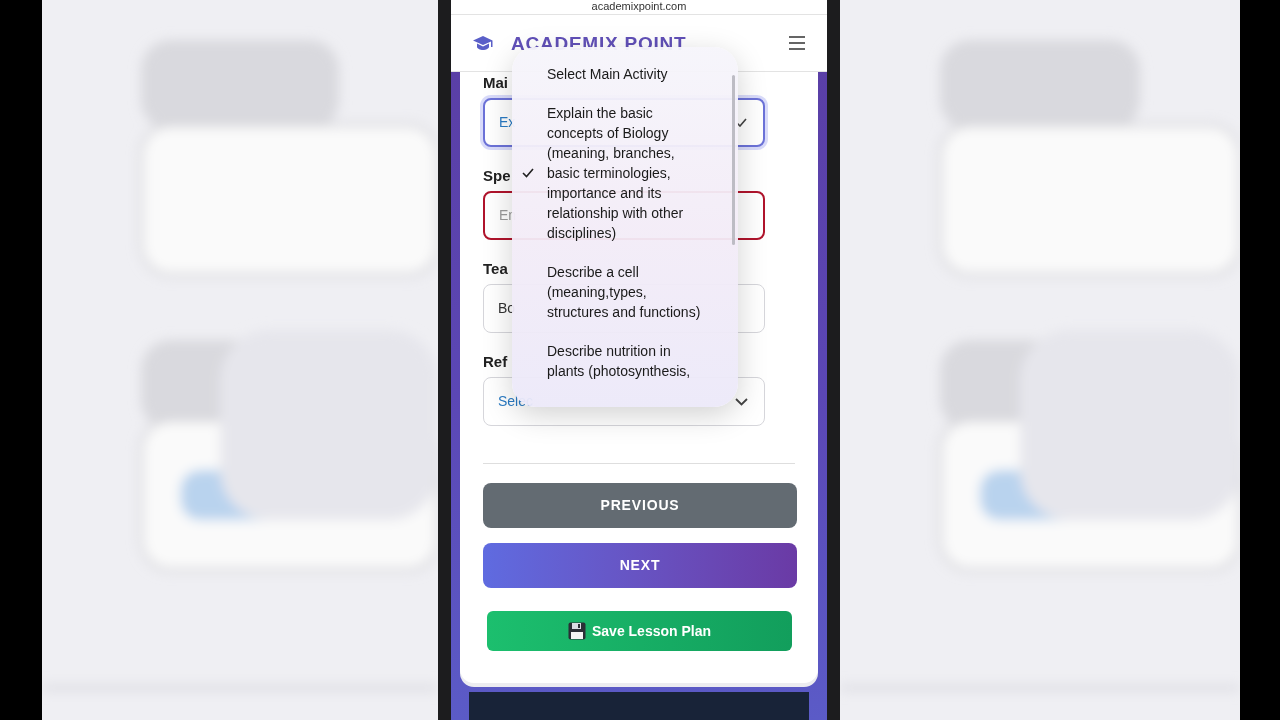 The width and height of the screenshot is (1280, 720). Describe the element at coordinates (599, 43) in the screenshot. I see `brand-name: ACADEMIX POINT` at that location.